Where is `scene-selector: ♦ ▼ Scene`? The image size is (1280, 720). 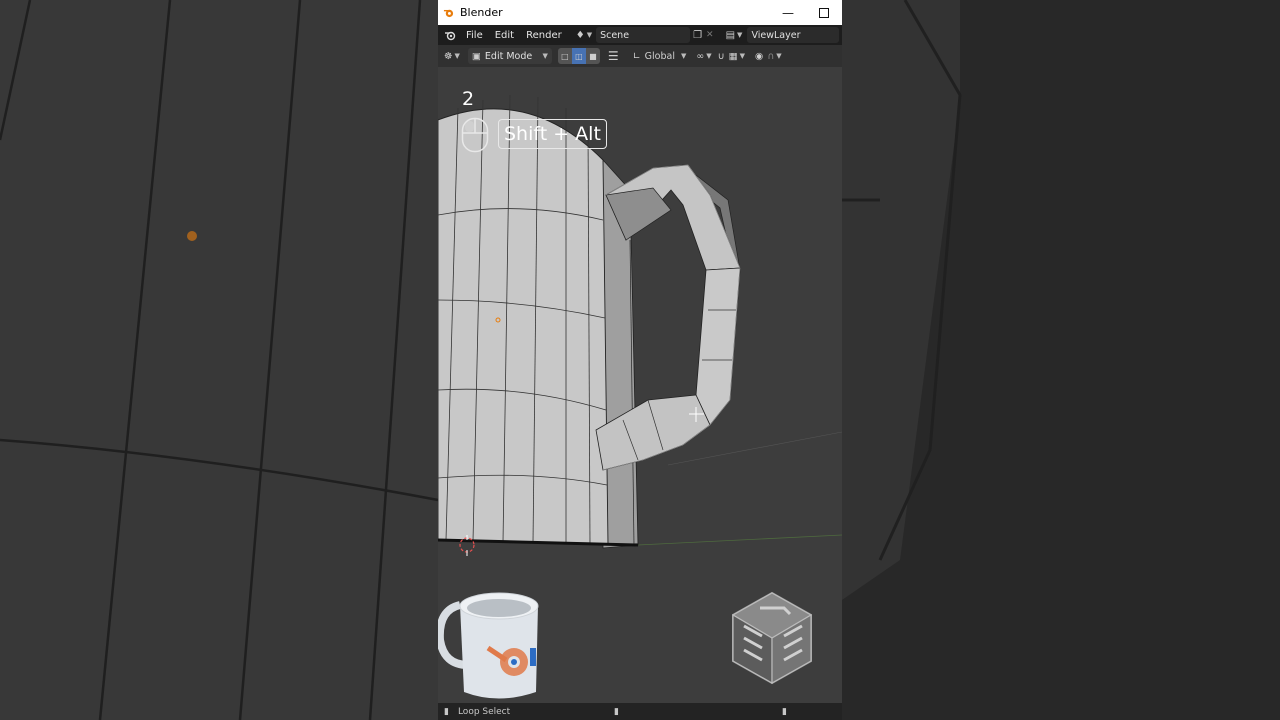
scene-selector: ♦ ▼ Scene is located at coordinates (633, 35).